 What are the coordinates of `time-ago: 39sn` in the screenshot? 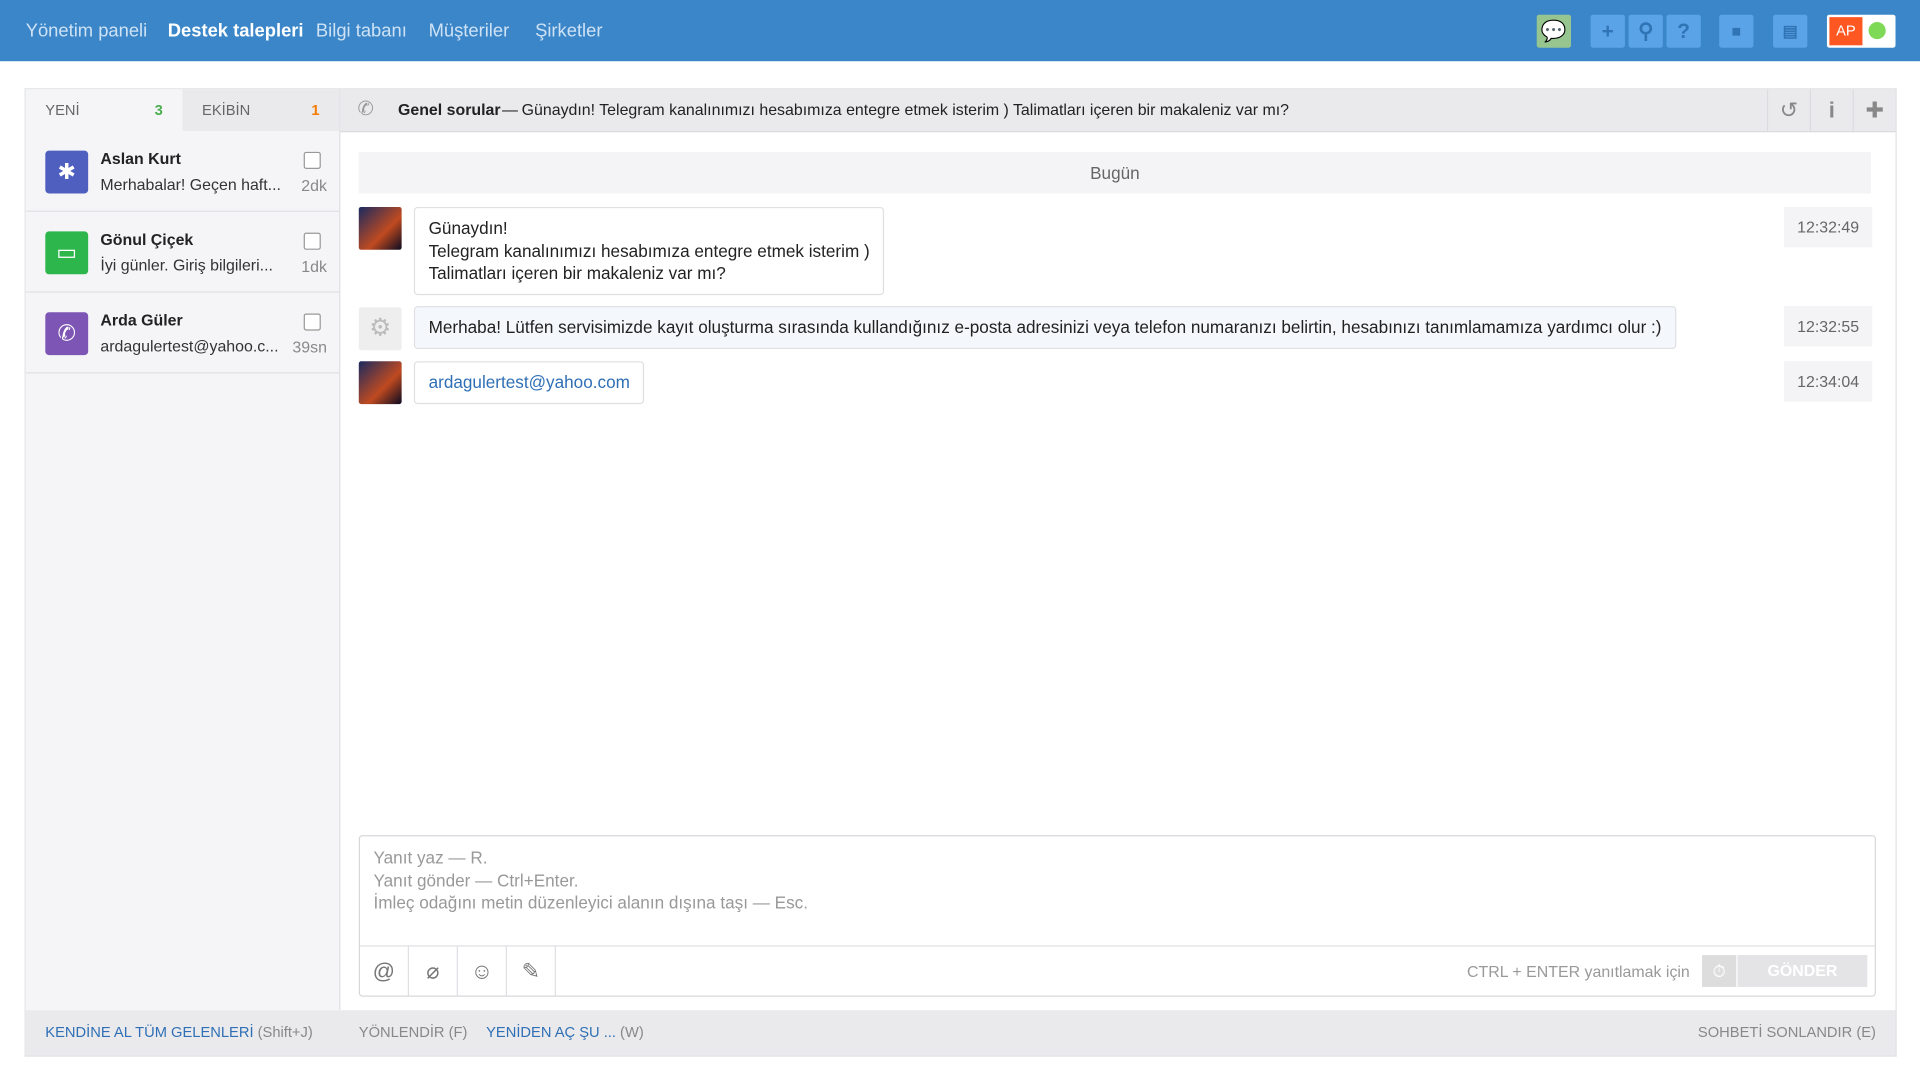 It's located at (309, 347).